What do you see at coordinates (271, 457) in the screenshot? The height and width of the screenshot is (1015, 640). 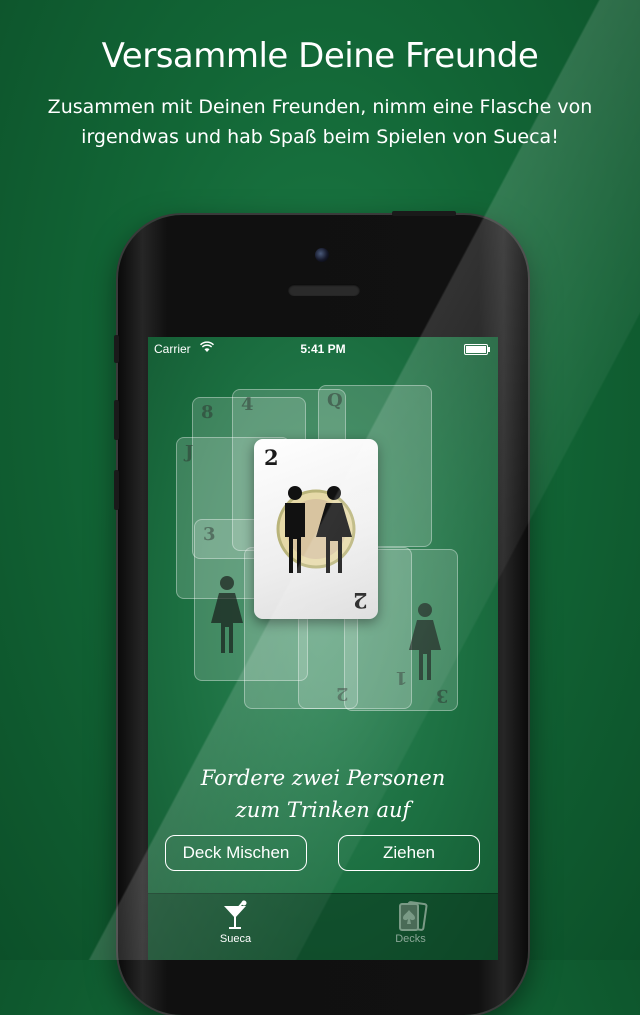 I see `card-rank-top: 2` at bounding box center [271, 457].